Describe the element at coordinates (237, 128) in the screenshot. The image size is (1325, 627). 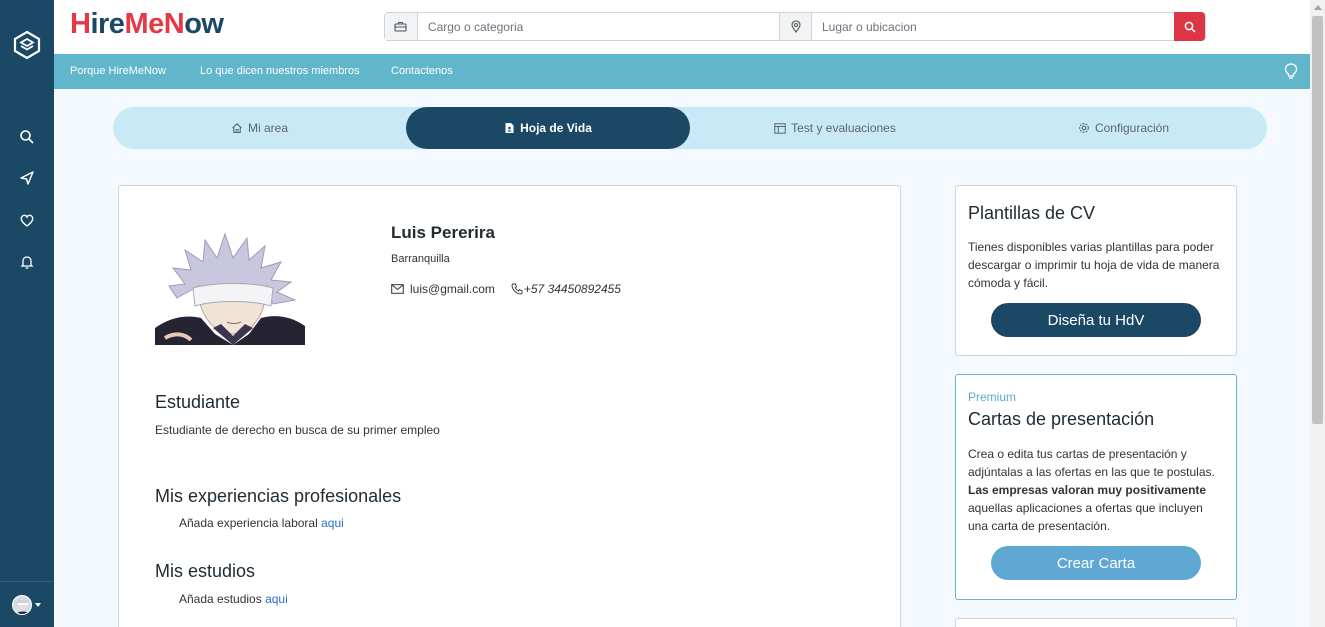
I see `home-icon` at that location.